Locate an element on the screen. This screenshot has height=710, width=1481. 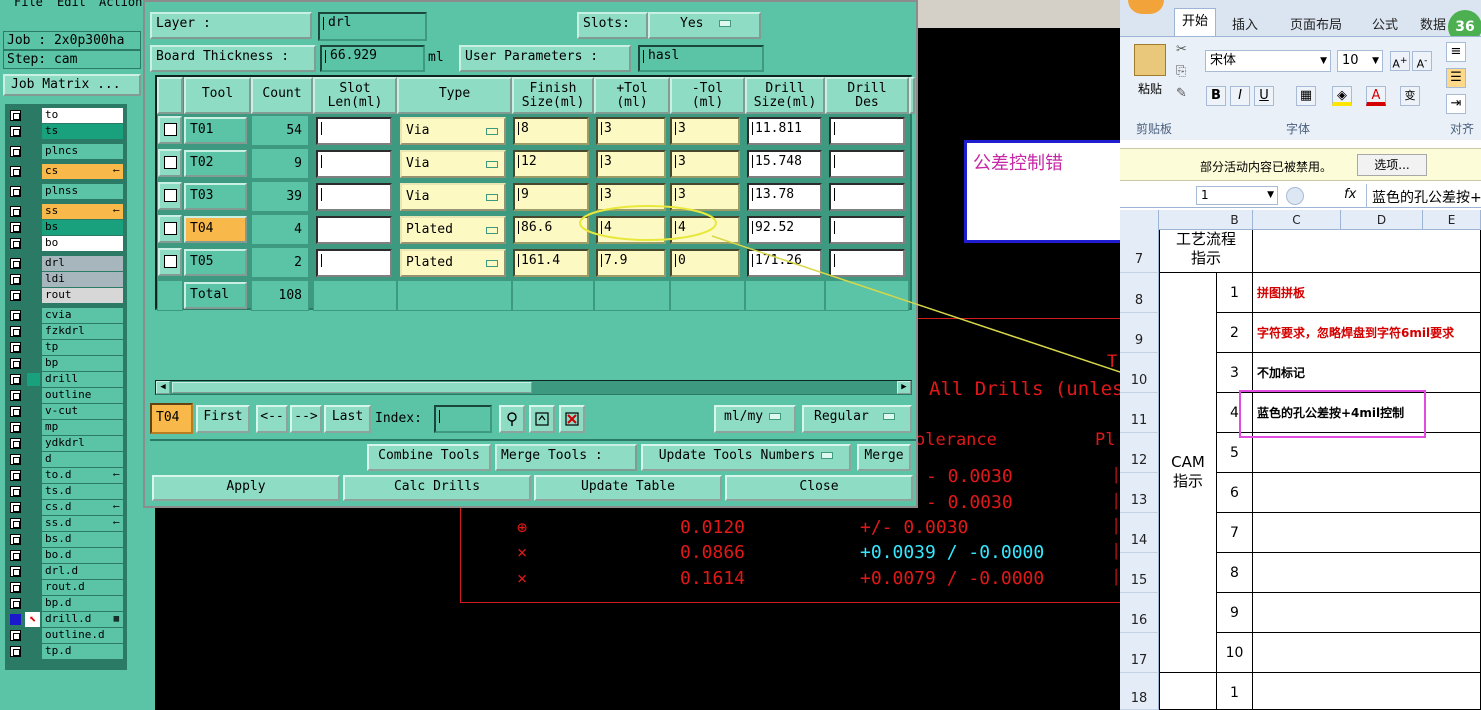
tab-data: 数据 is located at coordinates (1433, 23).